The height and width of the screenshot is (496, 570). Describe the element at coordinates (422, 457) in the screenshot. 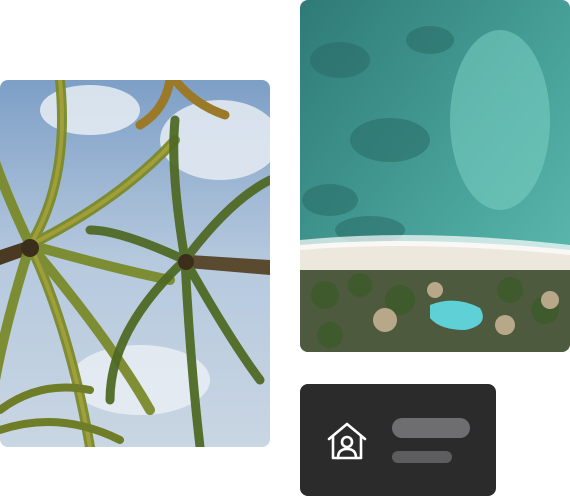

I see `subtitle-placeholder` at that location.